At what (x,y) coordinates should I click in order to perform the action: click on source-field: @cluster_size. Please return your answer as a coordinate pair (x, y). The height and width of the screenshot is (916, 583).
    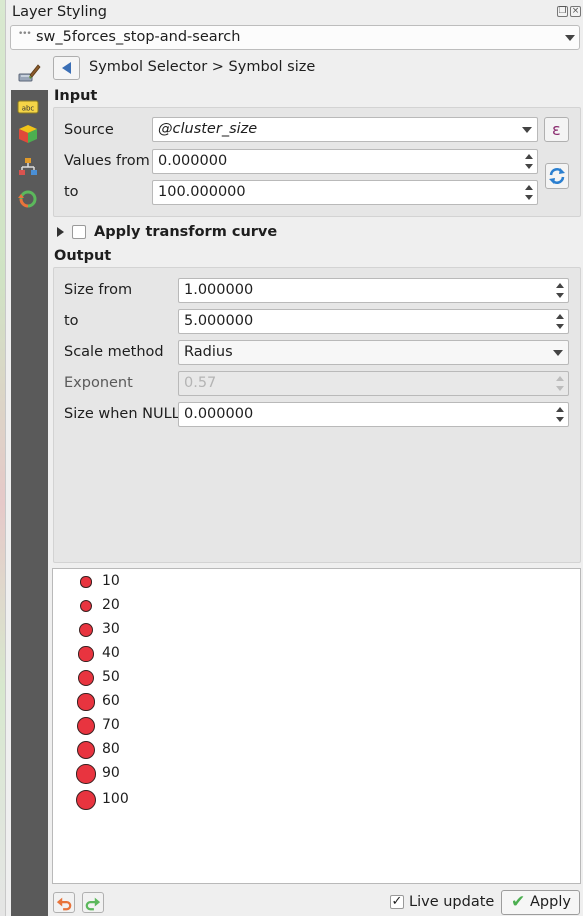
    Looking at the image, I should click on (345, 129).